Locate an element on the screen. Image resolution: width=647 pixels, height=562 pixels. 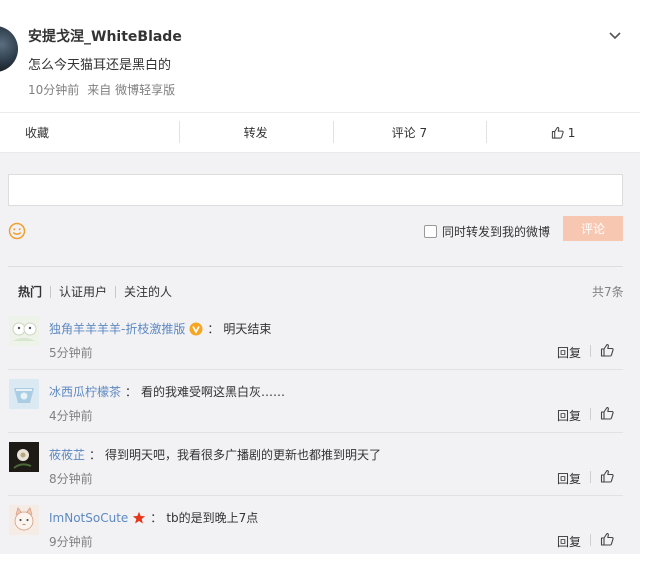
comment-time: 9分钟前 is located at coordinates (71, 542).